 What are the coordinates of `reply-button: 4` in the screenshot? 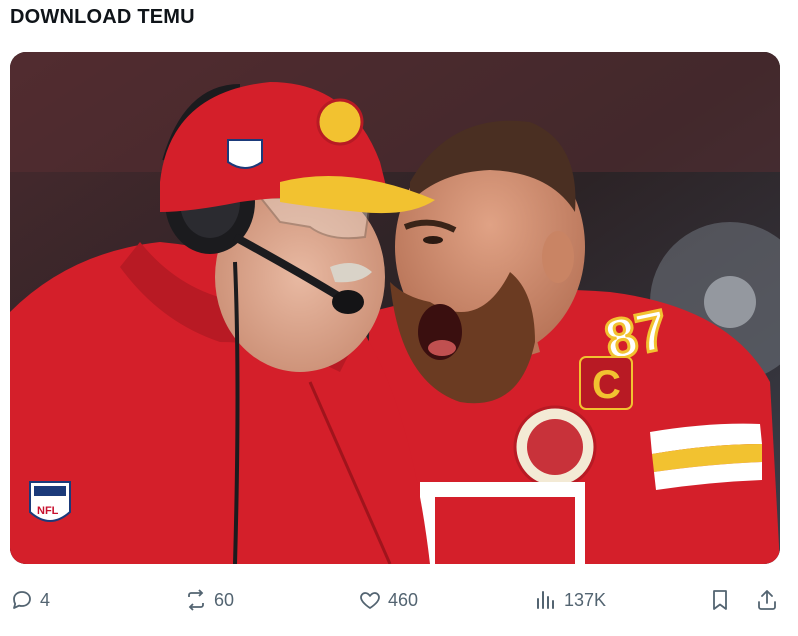 It's located at (30, 600).